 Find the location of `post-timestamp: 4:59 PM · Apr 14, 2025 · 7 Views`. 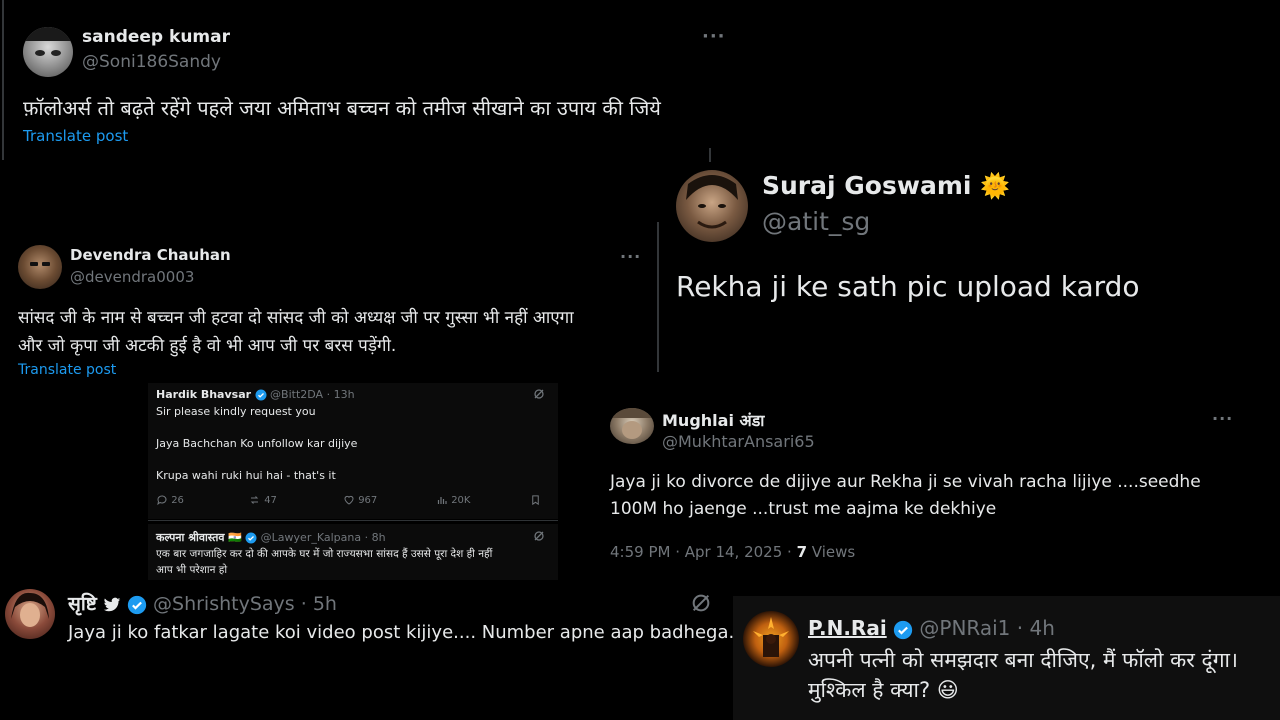

post-timestamp: 4:59 PM · Apr 14, 2025 · 7 Views is located at coordinates (732, 552).